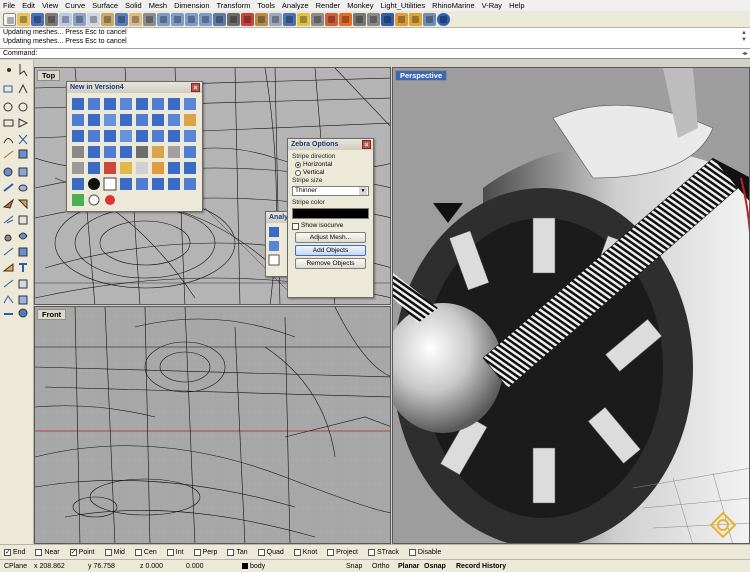 This screenshot has height=572, width=750. I want to click on menu-rhinomarine: RhinoMarine, so click(453, 5).